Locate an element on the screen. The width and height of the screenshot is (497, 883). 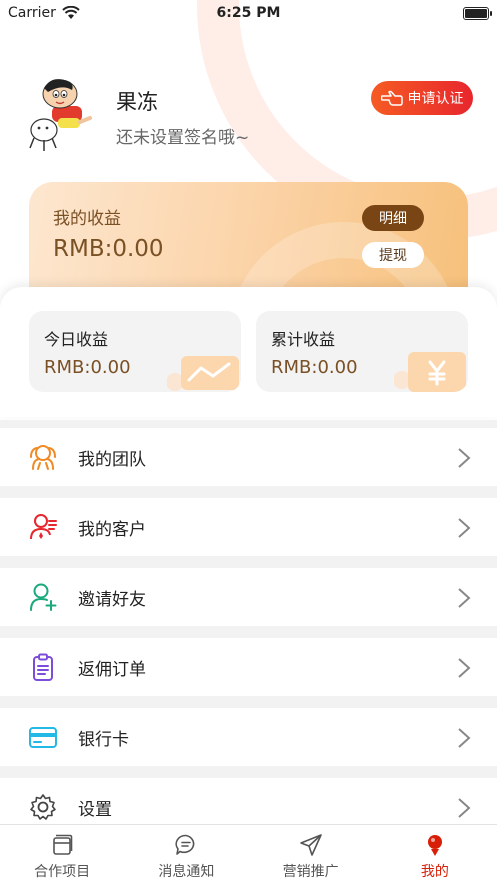
yuan-coin-icon is located at coordinates (430, 372).